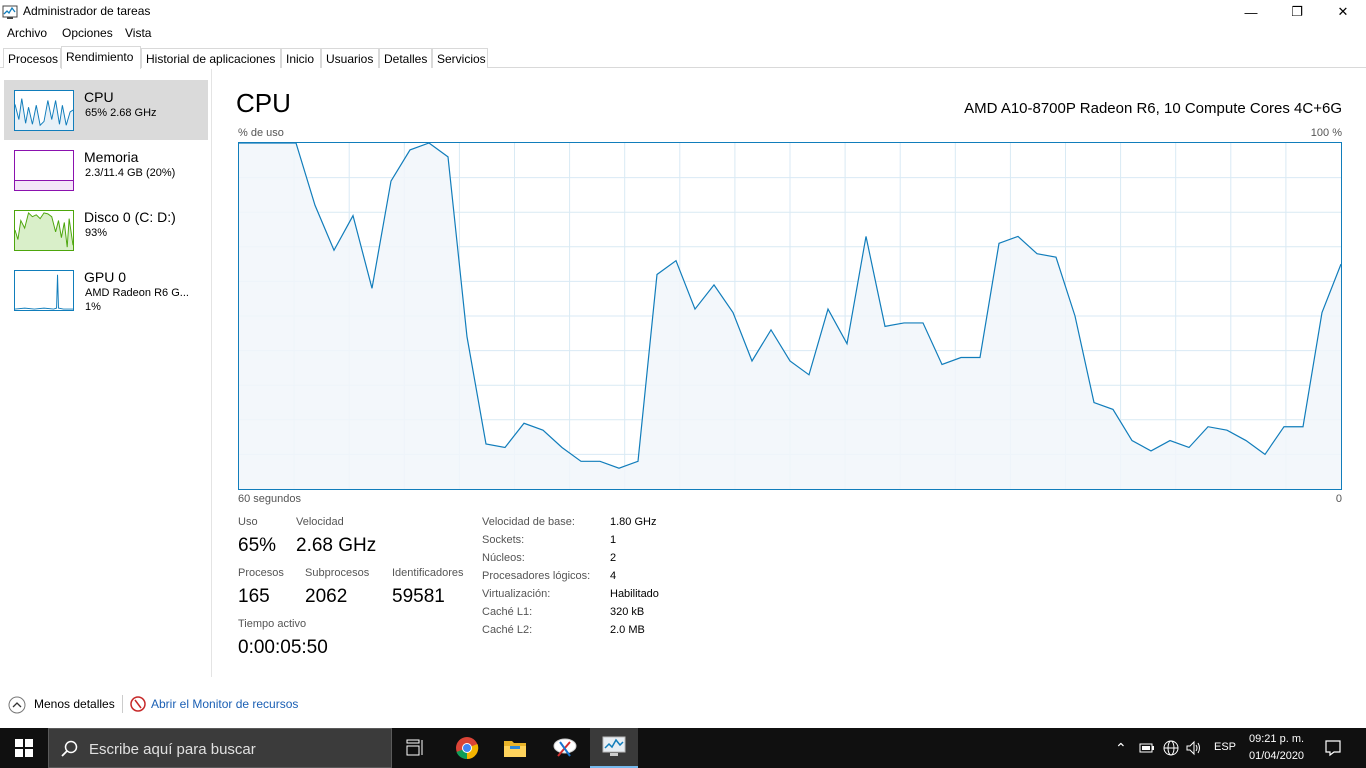  I want to click on menu-bar: Archivo Opciones Vista, so click(683, 34).